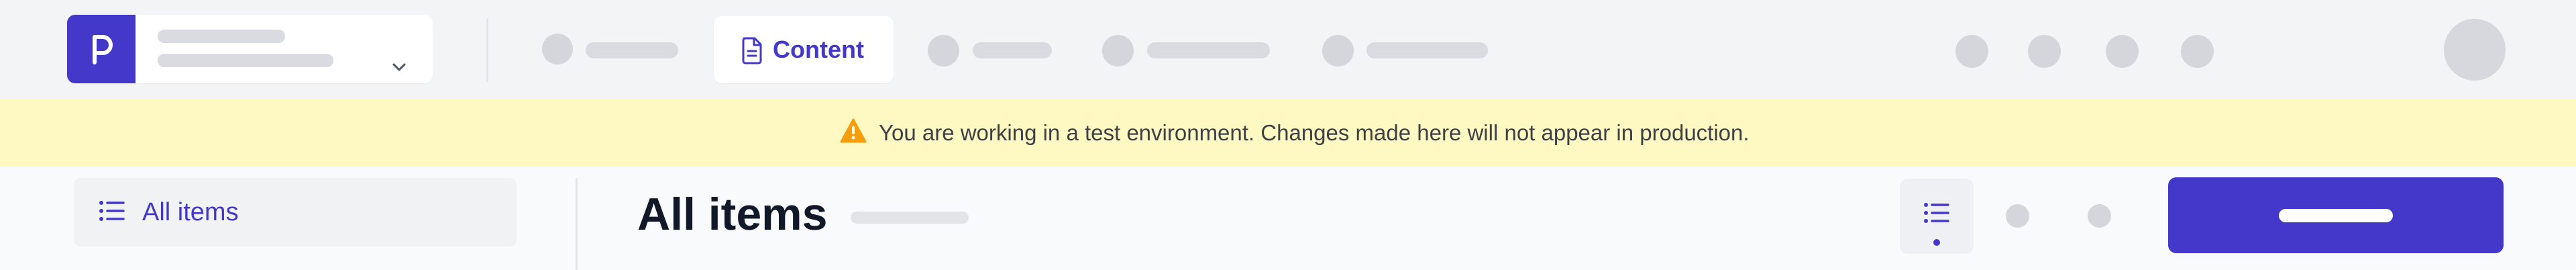 Image resolution: width=2576 pixels, height=270 pixels. What do you see at coordinates (487, 50) in the screenshot?
I see `header-divider` at bounding box center [487, 50].